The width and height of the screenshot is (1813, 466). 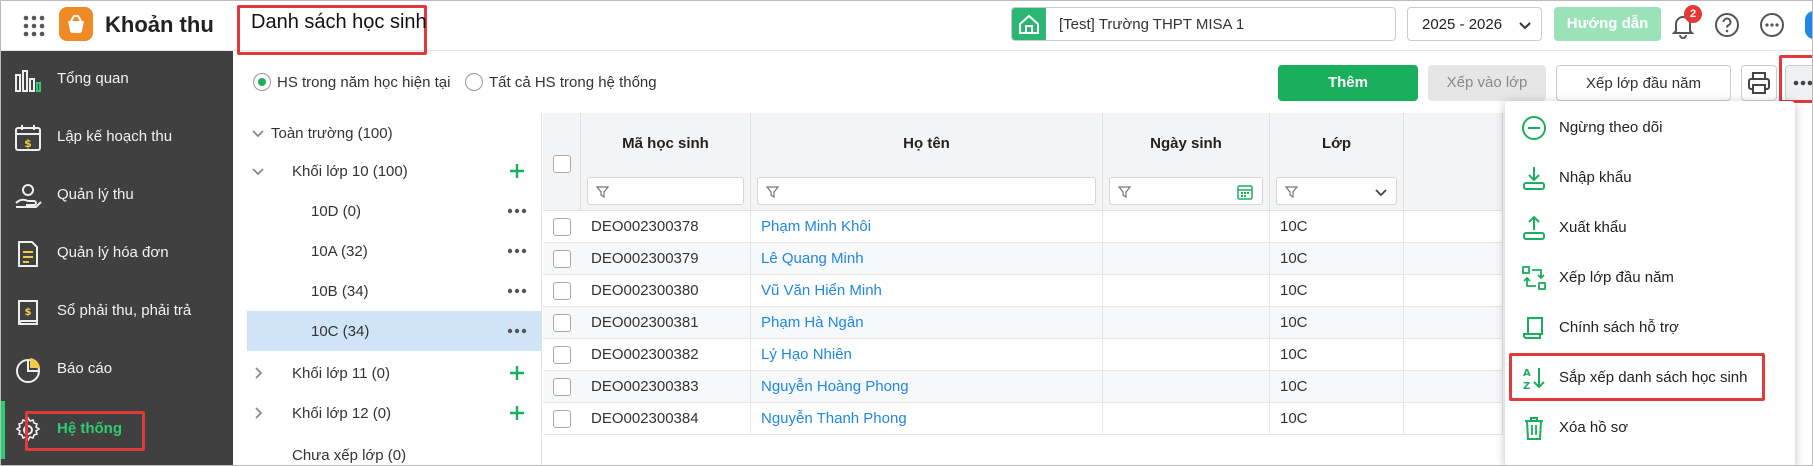 I want to click on help-icon, so click(x=1727, y=25).